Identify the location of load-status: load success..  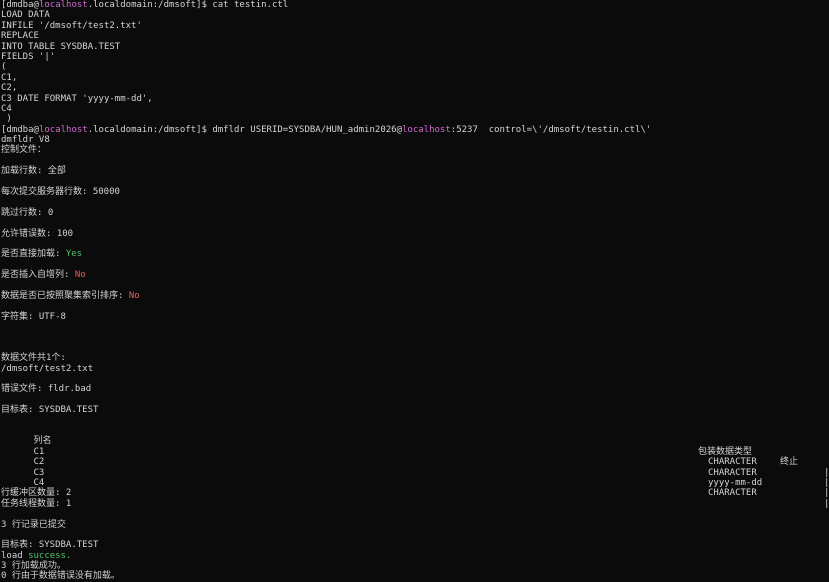
(36, 555).